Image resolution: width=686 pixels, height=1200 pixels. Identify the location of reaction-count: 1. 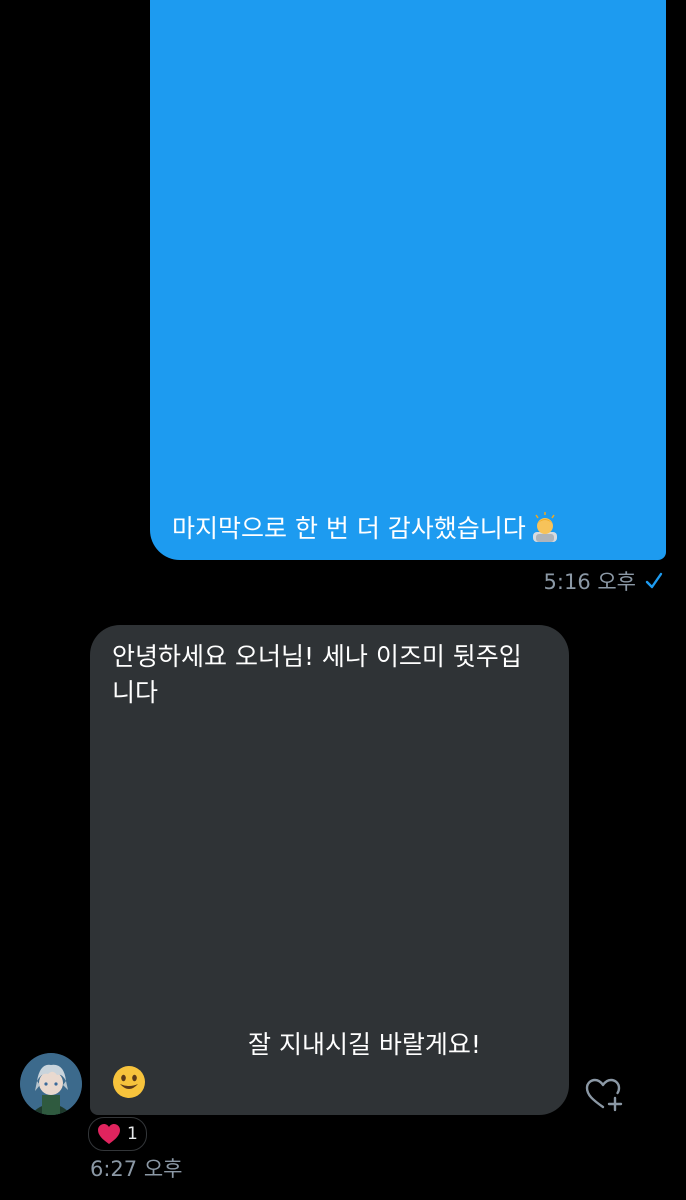
(132, 1134).